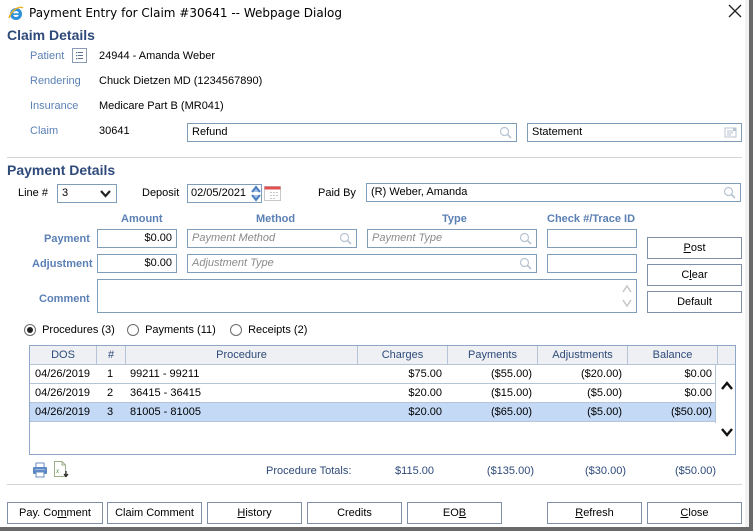  I want to click on adjustment-amount-field: $0.00, so click(137, 263).